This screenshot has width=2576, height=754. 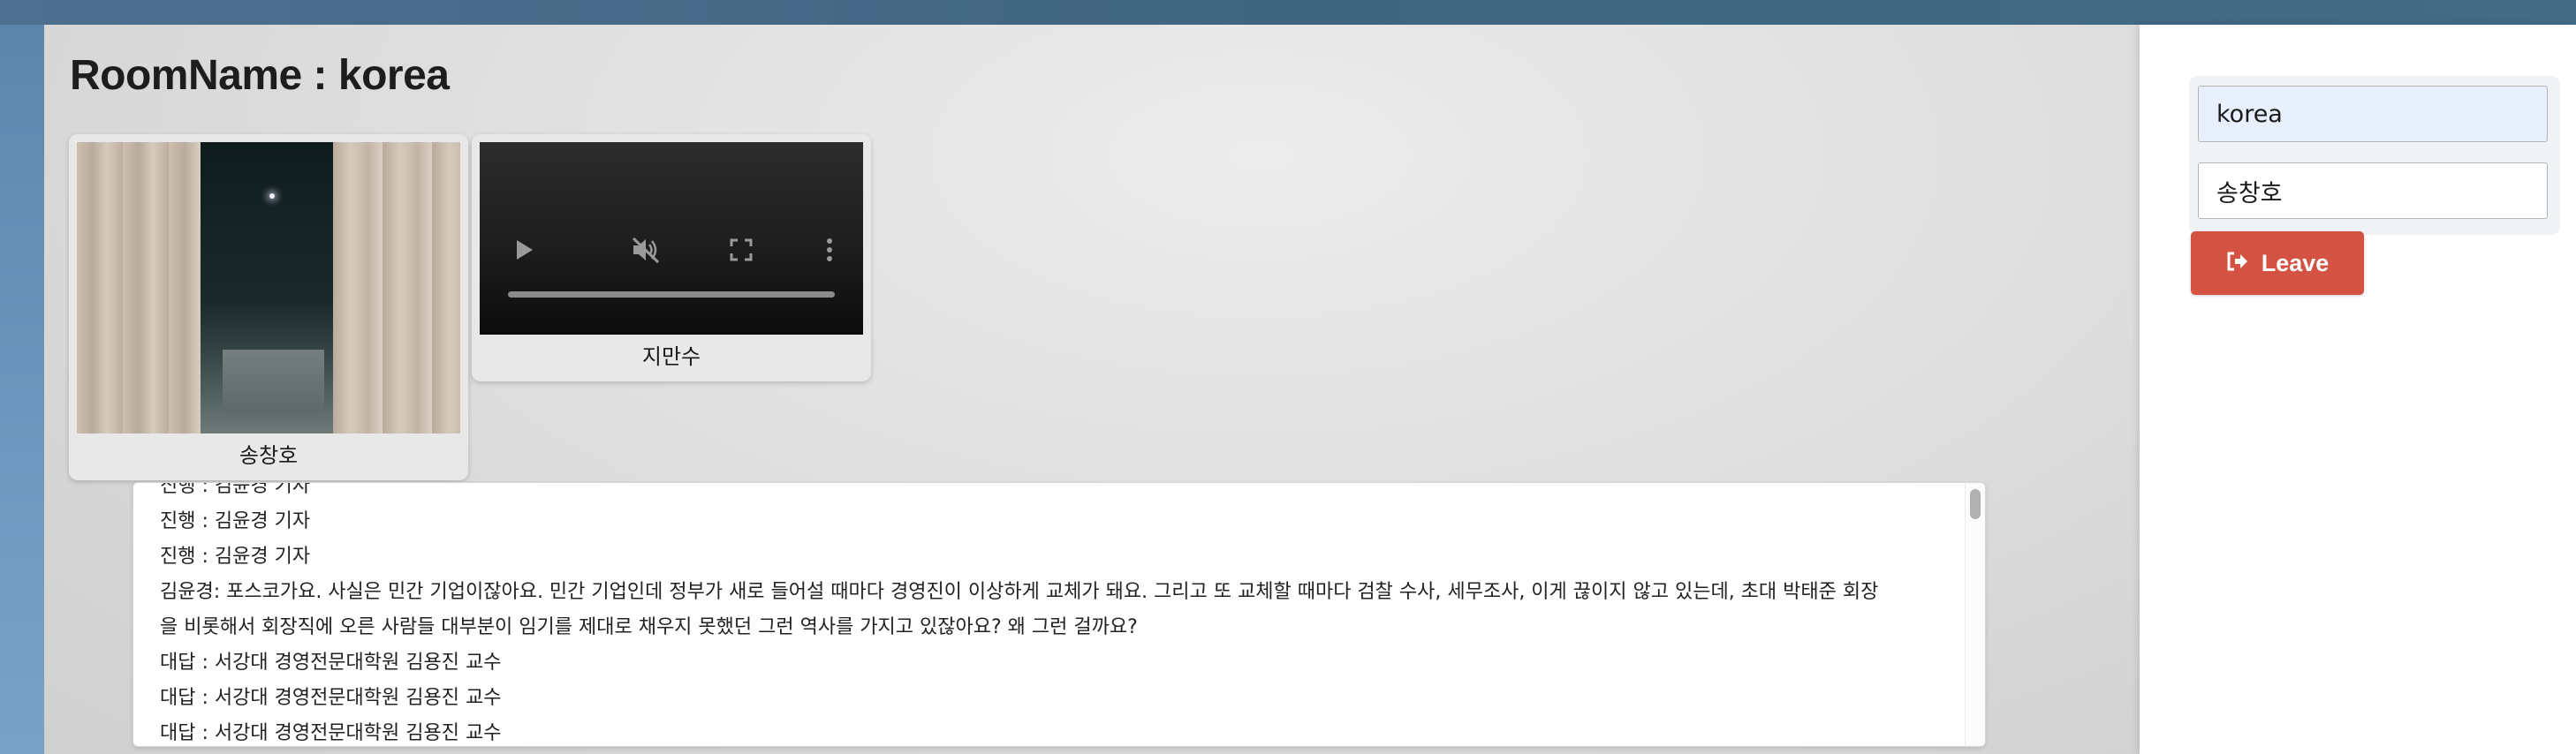 I want to click on window-left-edge, so click(x=22, y=389).